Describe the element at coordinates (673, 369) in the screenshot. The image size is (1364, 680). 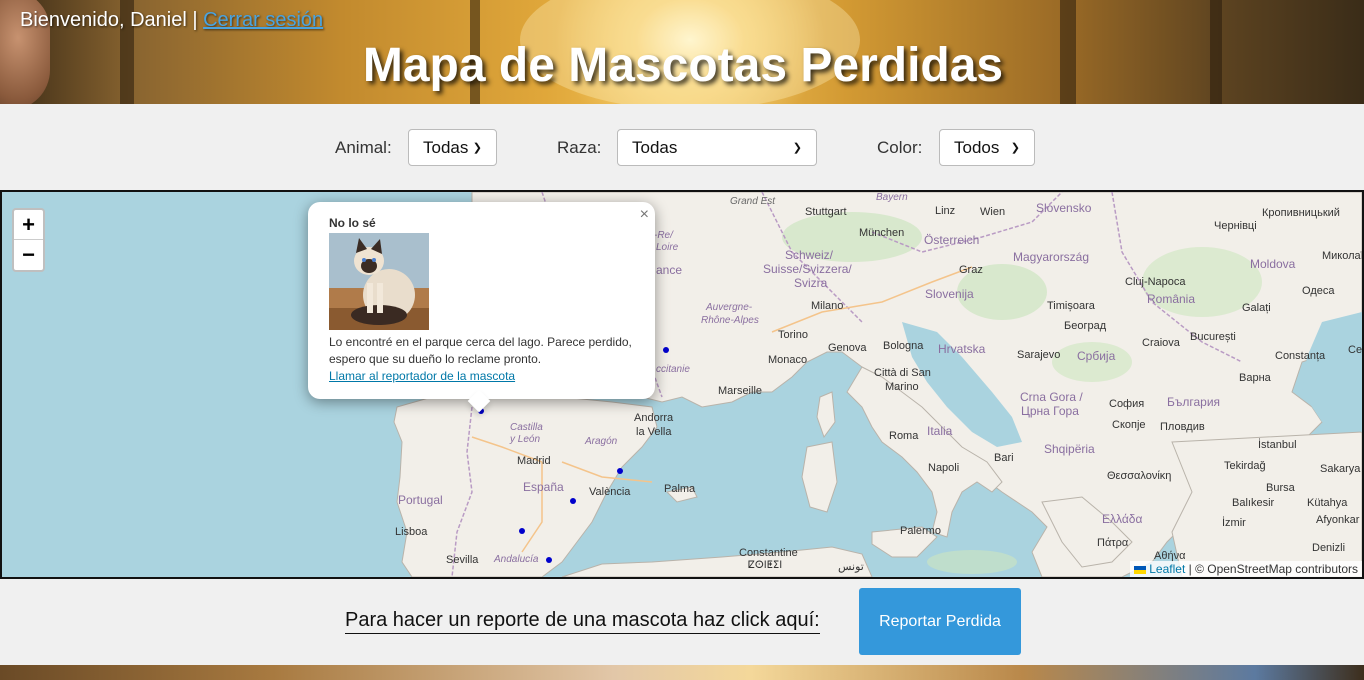
I see `map-label: ccitanie` at that location.